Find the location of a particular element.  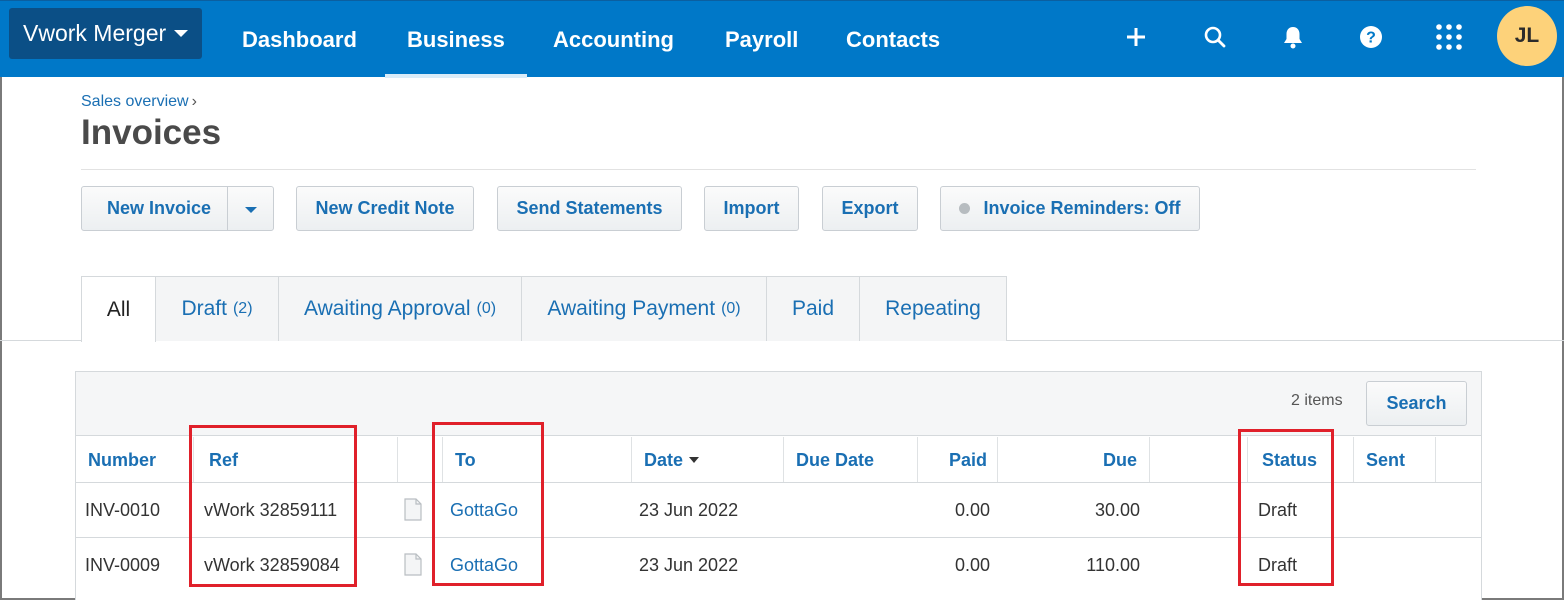

organisation-switcher: Vwork Merger is located at coordinates (105, 33).